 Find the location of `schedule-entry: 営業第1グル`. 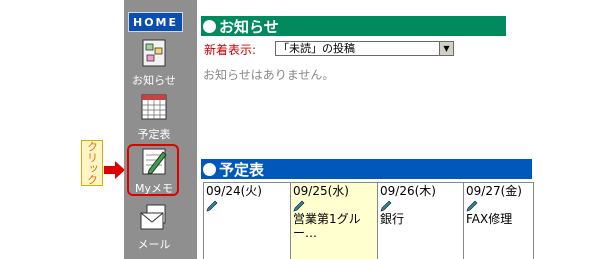

schedule-entry: 営業第1グル is located at coordinates (334, 219).